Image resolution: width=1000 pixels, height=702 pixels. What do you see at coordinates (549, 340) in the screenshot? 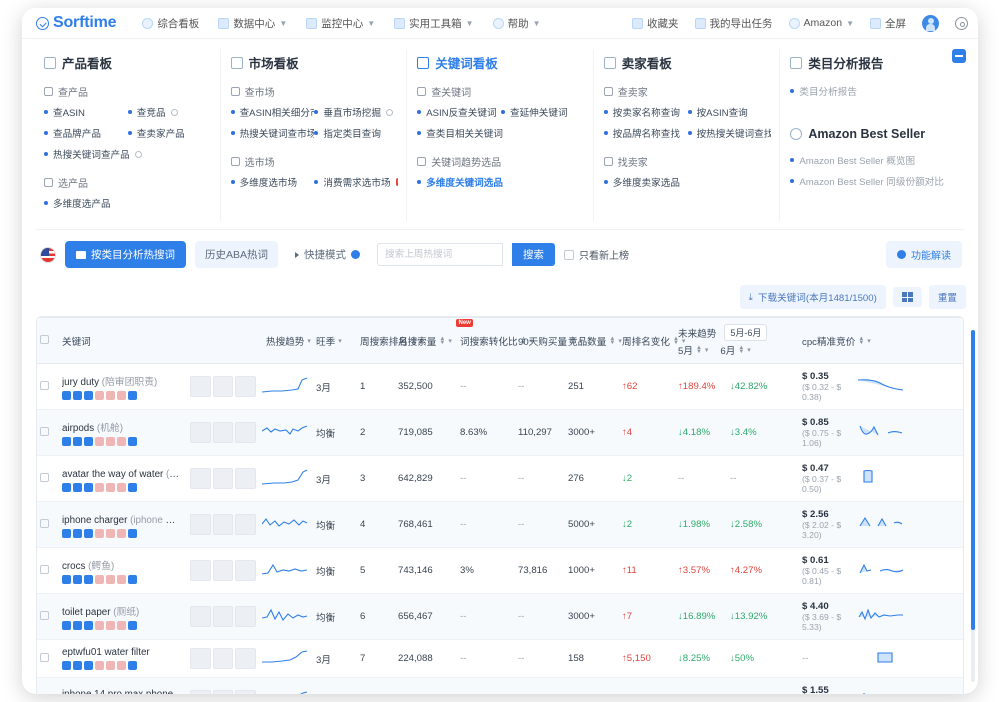
I see `th-buy90: 90天购买量 ▲ ▼ ▾` at bounding box center [549, 340].